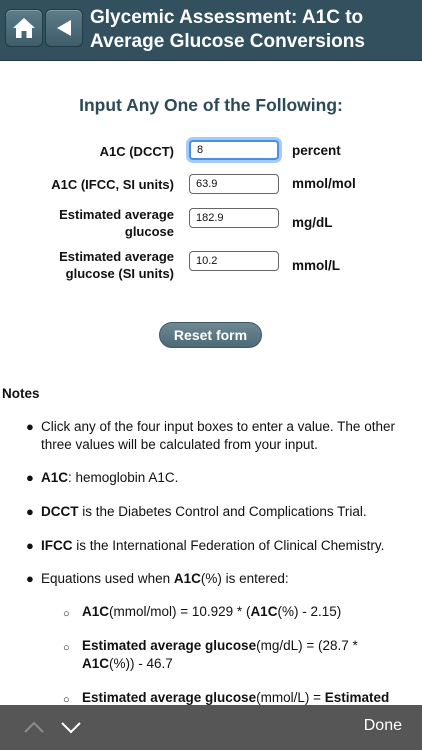 The width and height of the screenshot is (422, 750). I want to click on note-a1c: A1C: hemoglobin A1C., so click(110, 477).